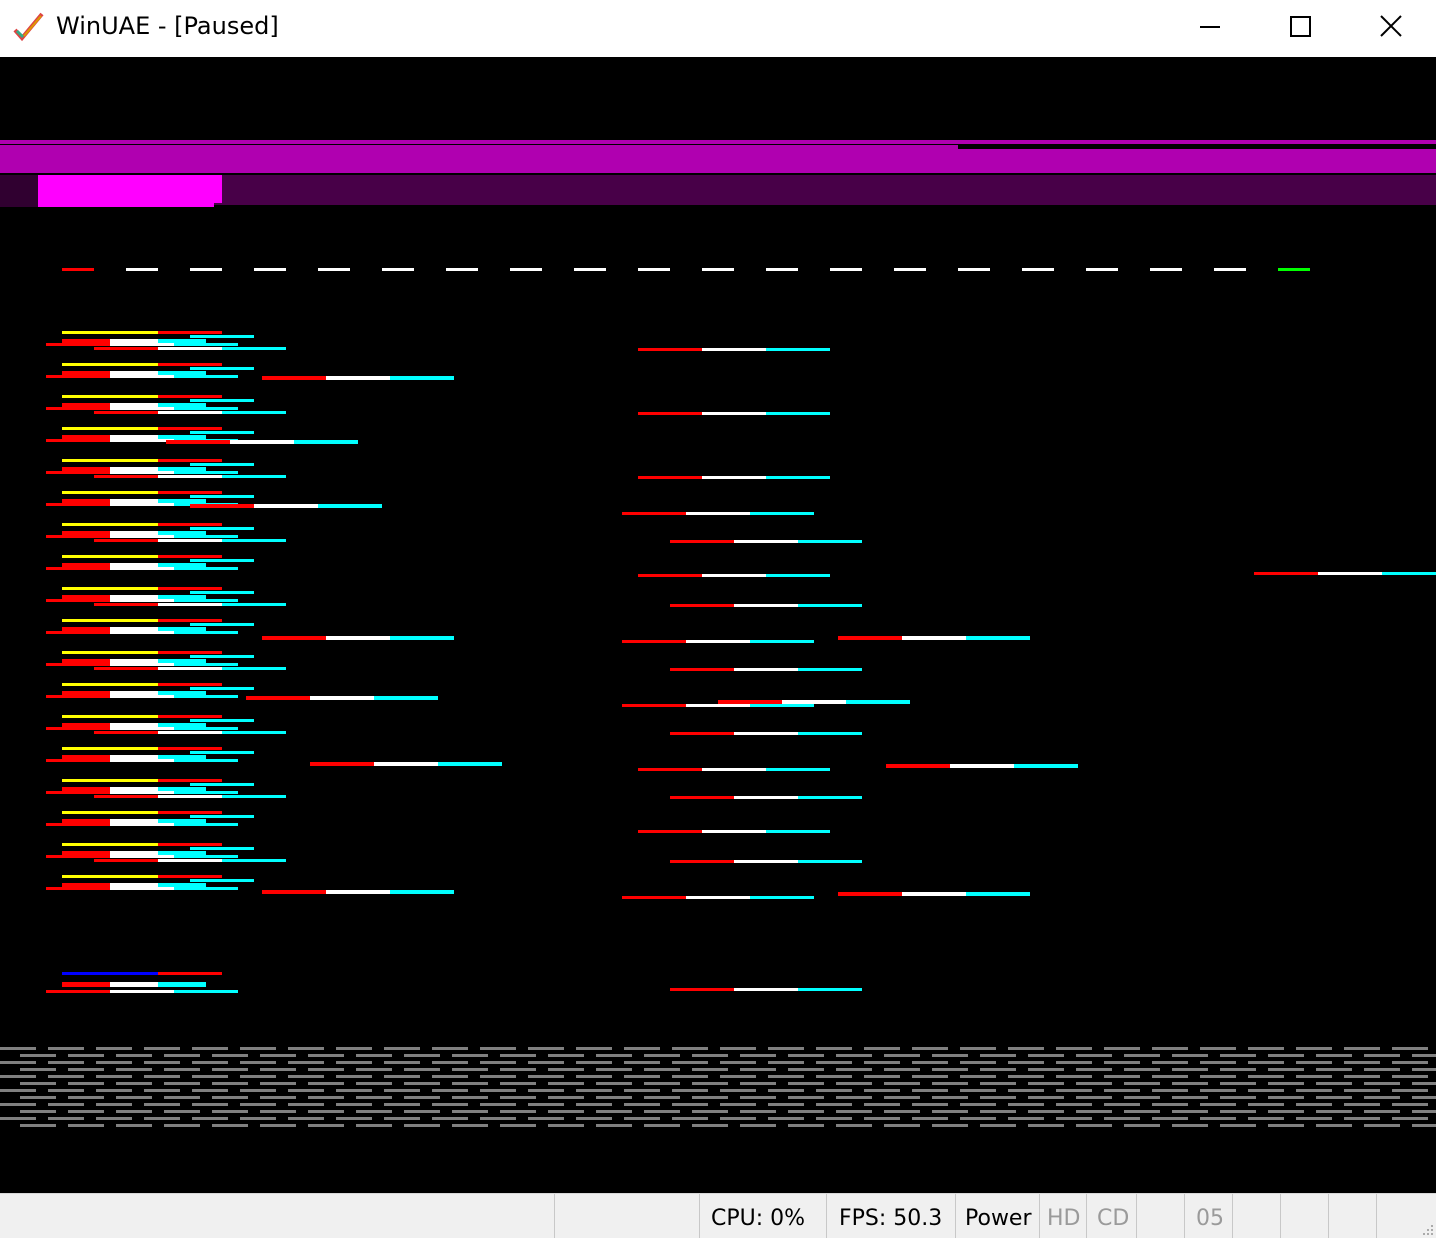  What do you see at coordinates (1427, 1229) in the screenshot?
I see `resize-grip-icon` at bounding box center [1427, 1229].